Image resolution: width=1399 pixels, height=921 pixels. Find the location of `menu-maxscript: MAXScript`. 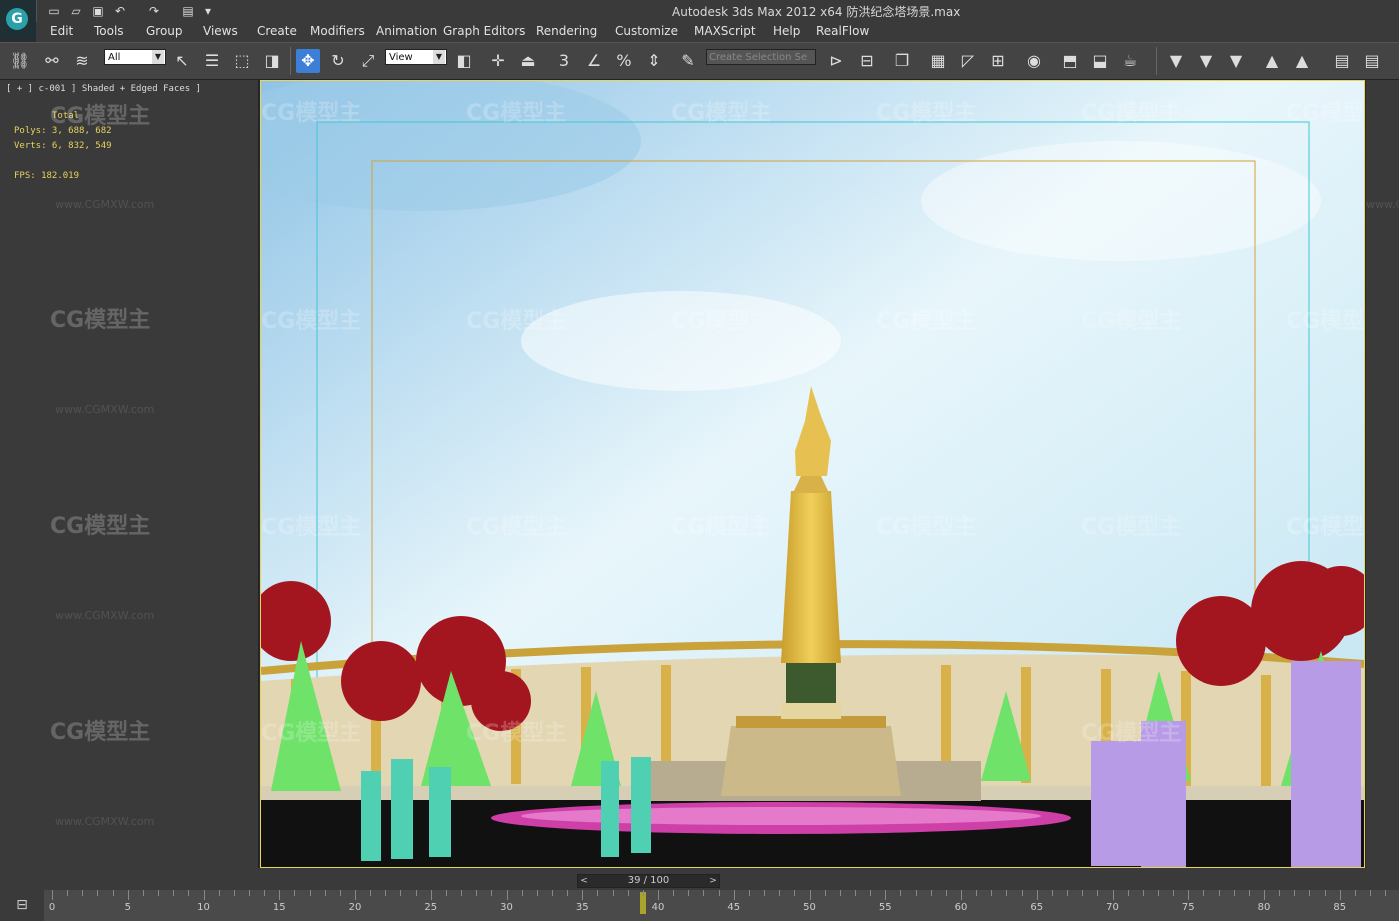

menu-maxscript: MAXScript is located at coordinates (725, 31).